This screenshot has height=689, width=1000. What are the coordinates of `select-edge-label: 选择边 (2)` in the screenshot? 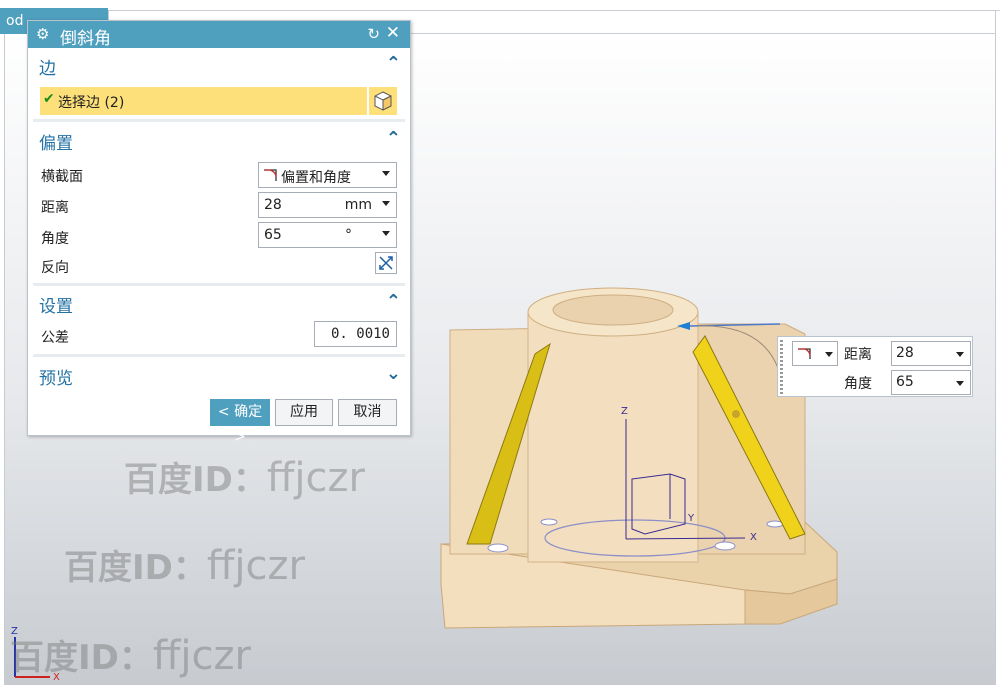 It's located at (91, 103).